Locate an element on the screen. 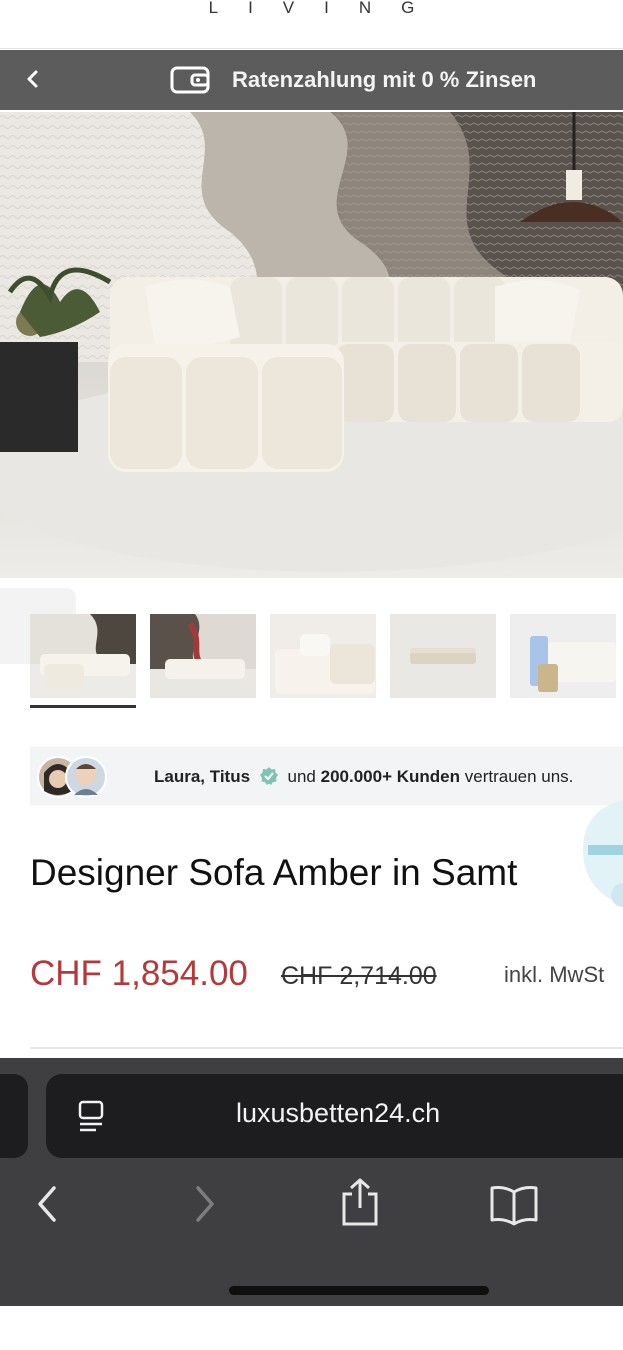  brand-logo-text: LIVING is located at coordinates (311, 9).